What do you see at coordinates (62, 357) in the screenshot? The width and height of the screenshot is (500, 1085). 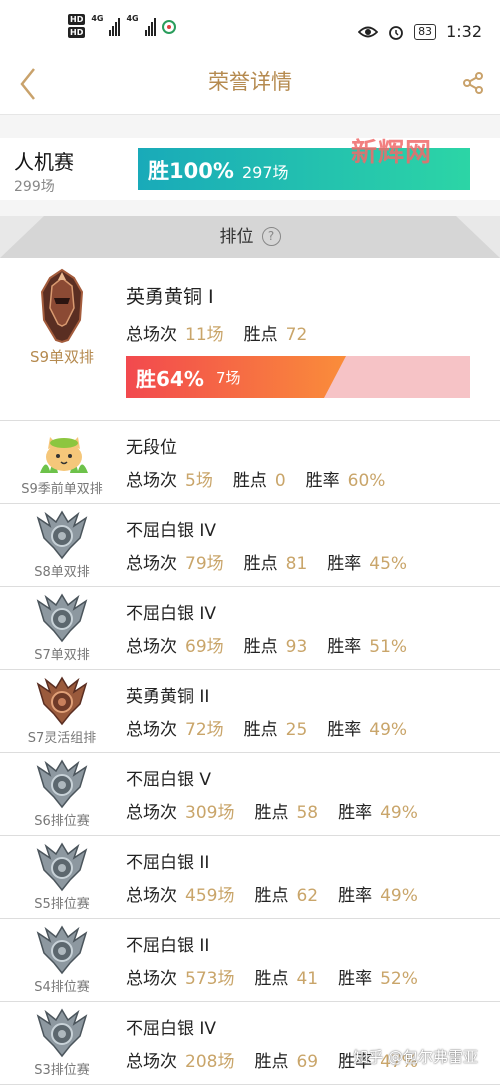 I see `season-label: S9单双排` at bounding box center [62, 357].